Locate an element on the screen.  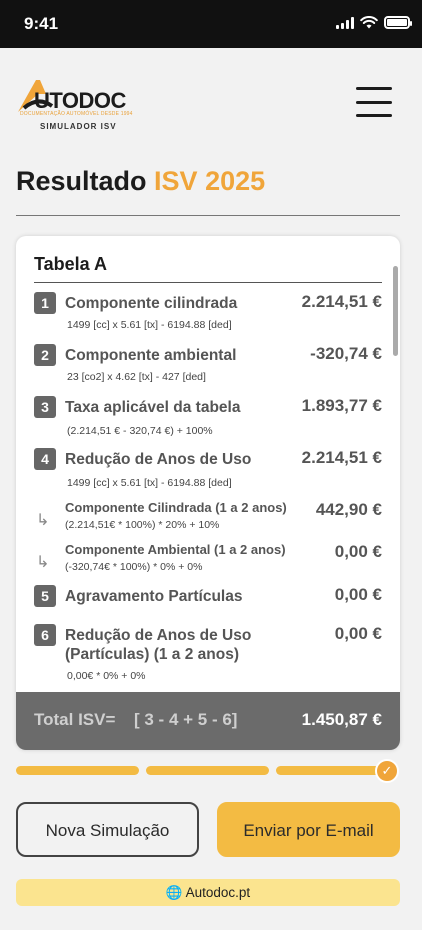
row-label: Componente ambiental is located at coordinates (151, 355).